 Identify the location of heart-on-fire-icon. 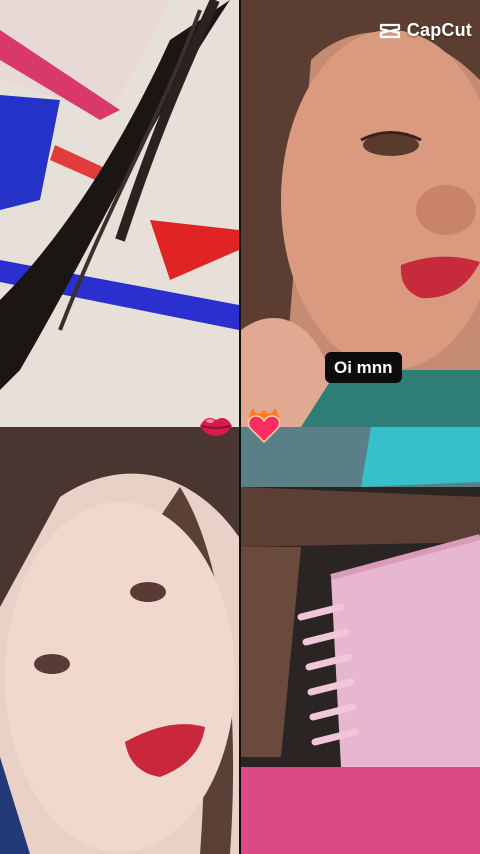
(264, 426).